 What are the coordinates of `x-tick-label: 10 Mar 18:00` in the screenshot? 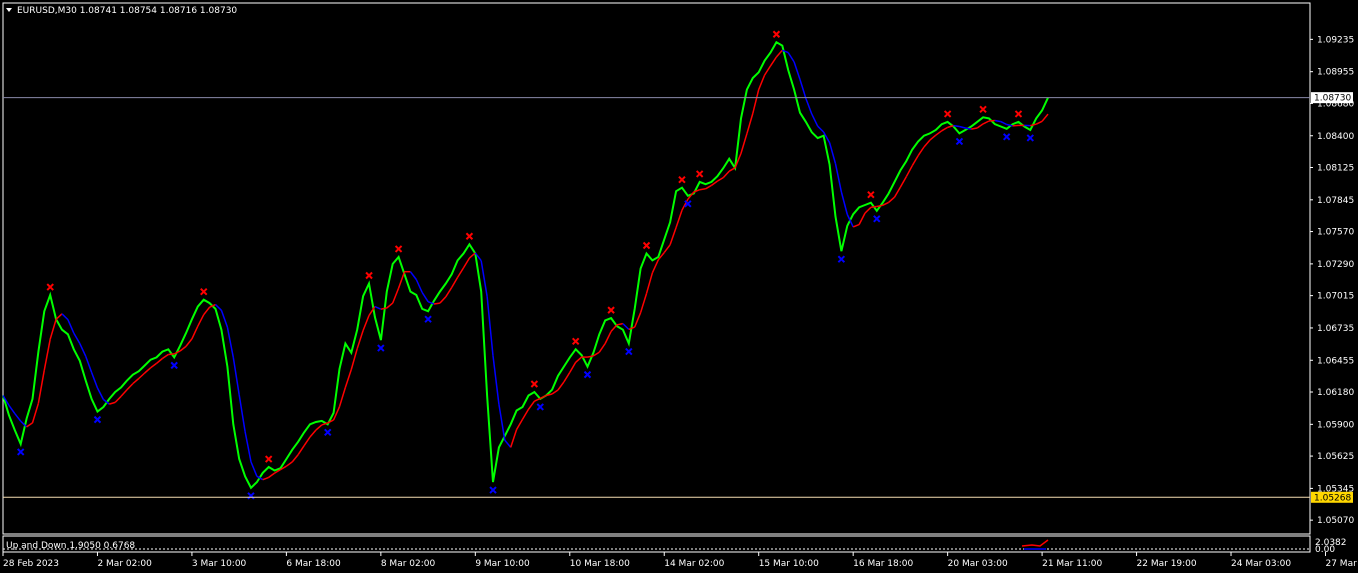 It's located at (600, 564).